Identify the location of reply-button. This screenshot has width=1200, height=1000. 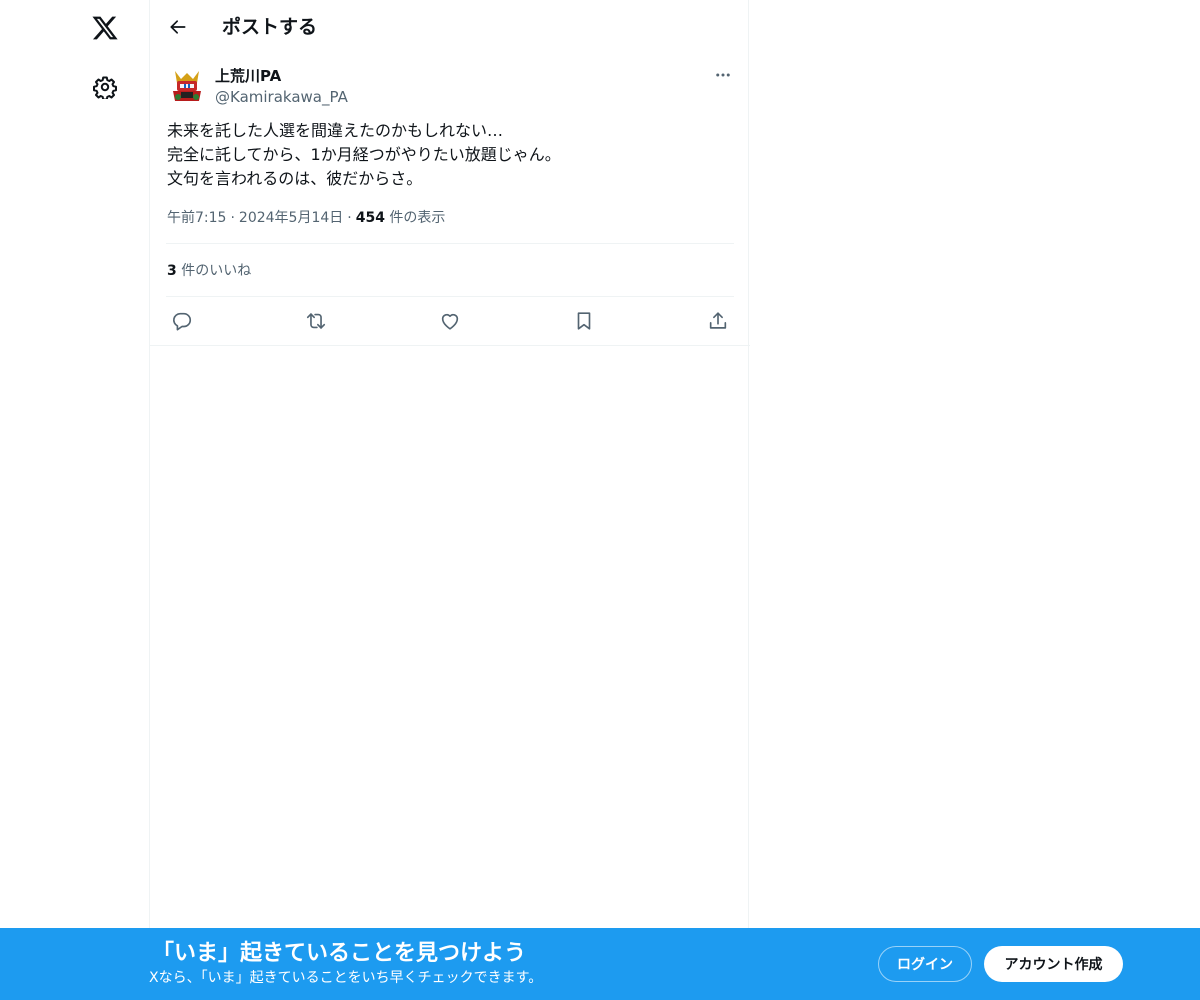
(182, 321).